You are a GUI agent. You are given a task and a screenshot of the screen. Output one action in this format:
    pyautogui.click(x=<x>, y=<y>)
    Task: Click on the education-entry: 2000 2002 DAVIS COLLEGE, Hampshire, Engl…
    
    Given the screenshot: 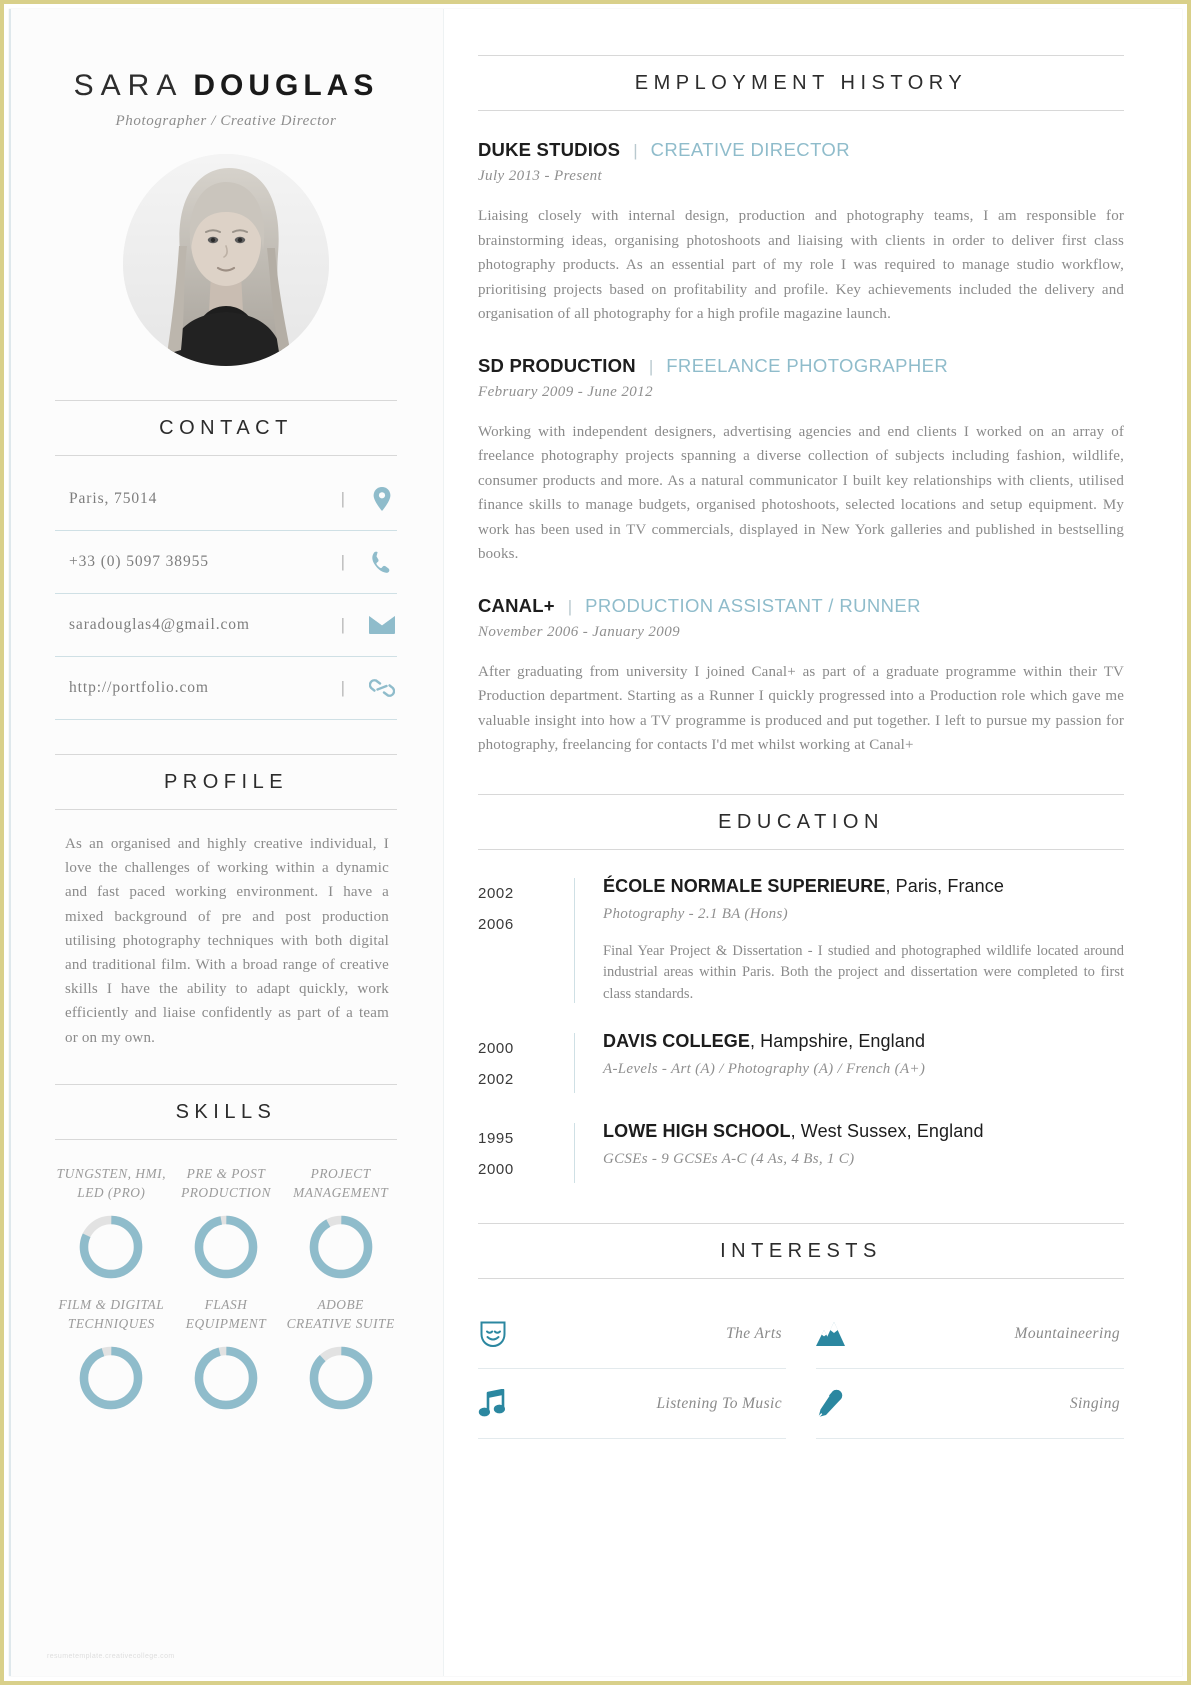 What is the action you would take?
    pyautogui.click(x=801, y=1063)
    